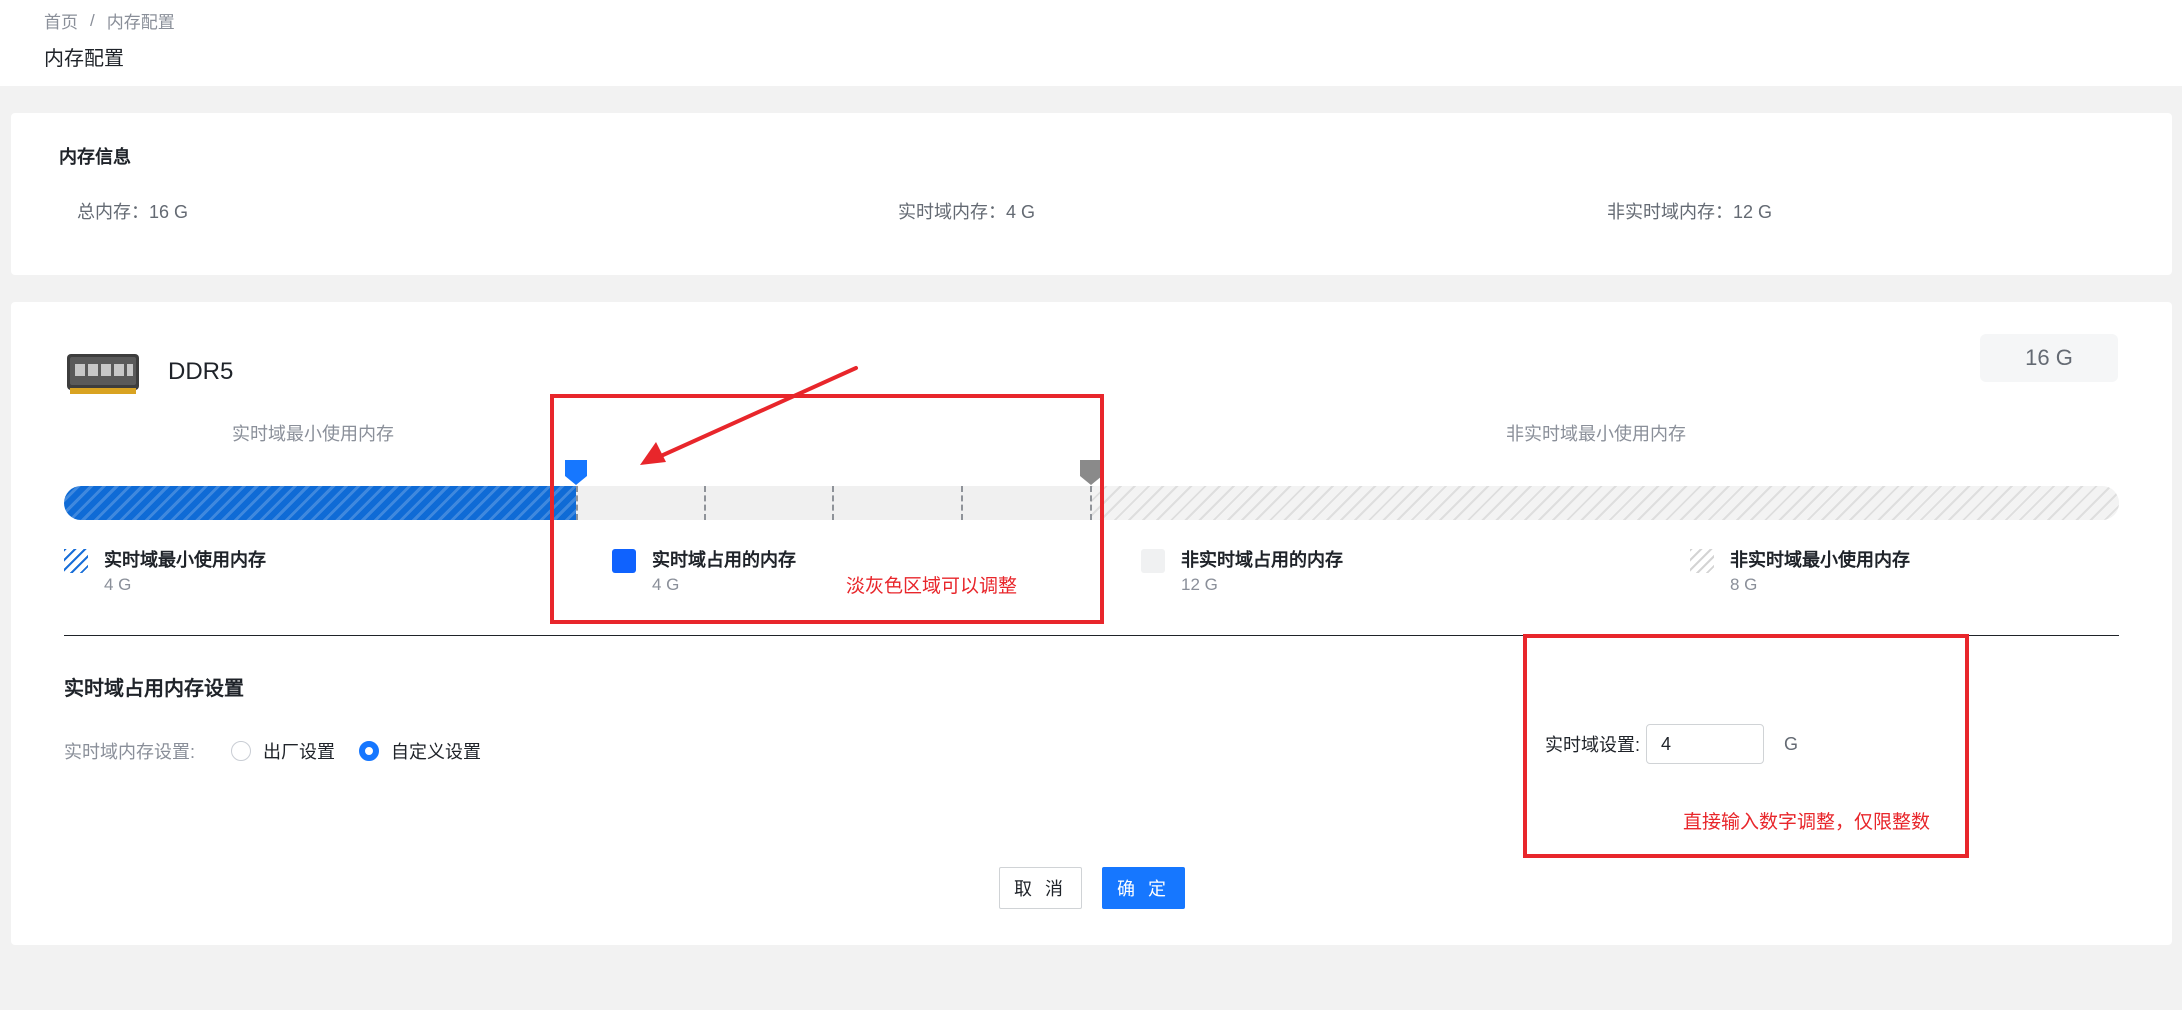 This screenshot has width=2182, height=1010. What do you see at coordinates (241, 751) in the screenshot?
I see `radio-unchecked-icon` at bounding box center [241, 751].